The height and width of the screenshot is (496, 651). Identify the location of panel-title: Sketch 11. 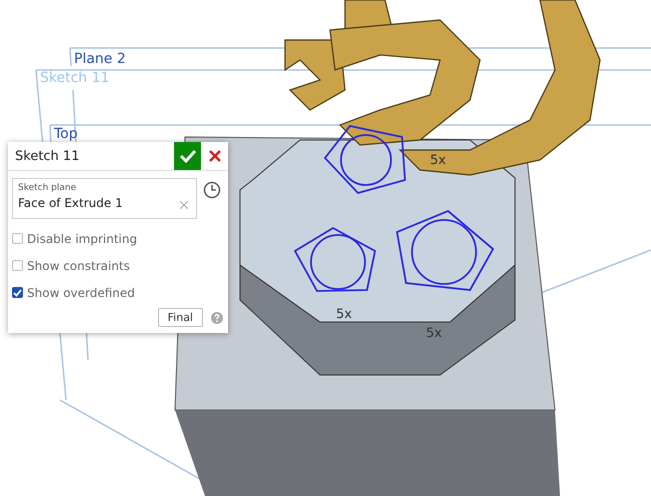
(47, 156).